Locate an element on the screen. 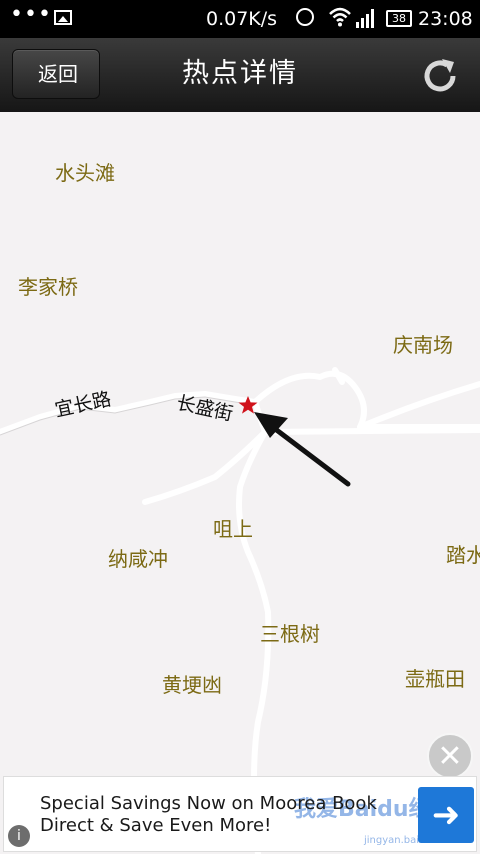  signal-icon is located at coordinates (365, 18).